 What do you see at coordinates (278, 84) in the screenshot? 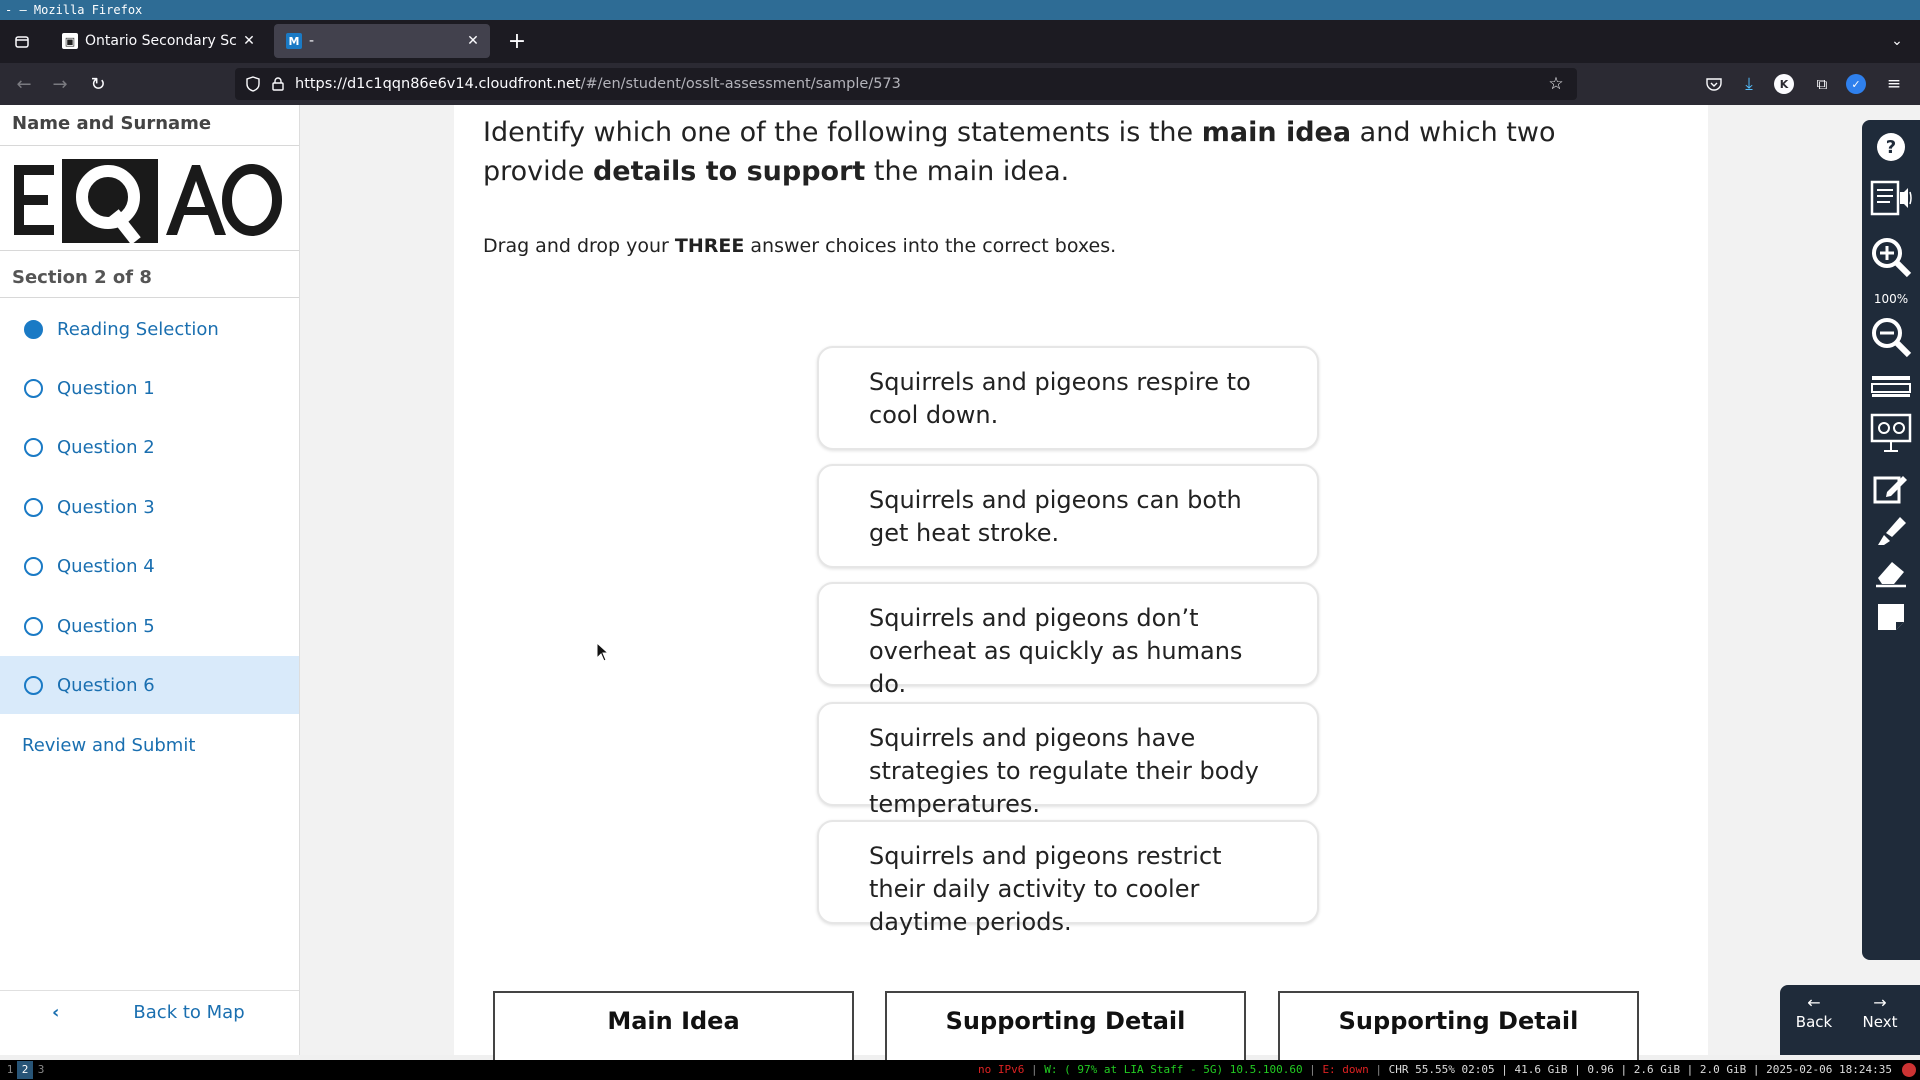
I see `lock-icon` at bounding box center [278, 84].